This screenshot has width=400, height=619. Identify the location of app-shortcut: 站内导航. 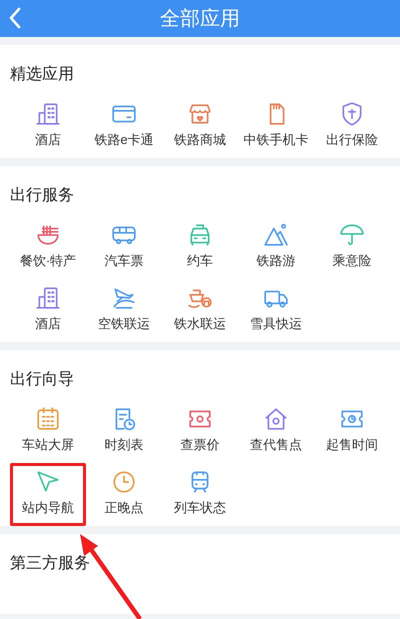
(48, 494).